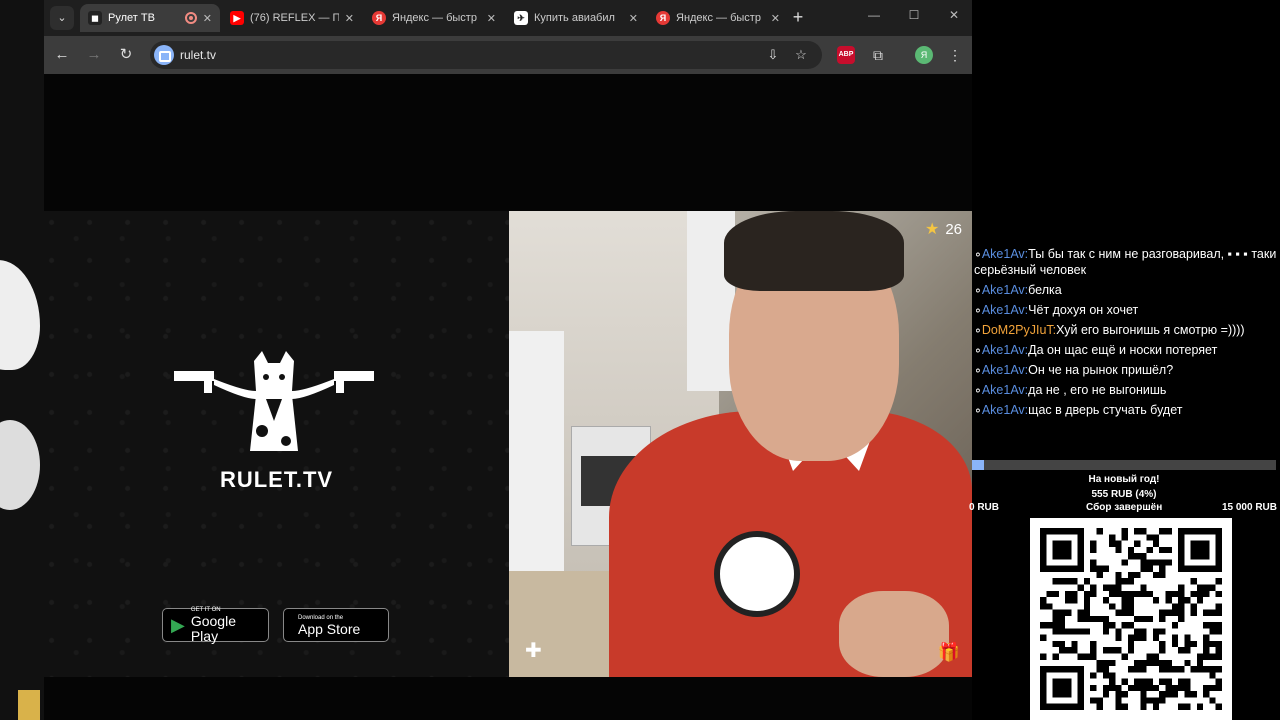 This screenshot has width=1280, height=720. What do you see at coordinates (1249, 507) in the screenshot?
I see `donation-max: 15 000 RUB` at bounding box center [1249, 507].